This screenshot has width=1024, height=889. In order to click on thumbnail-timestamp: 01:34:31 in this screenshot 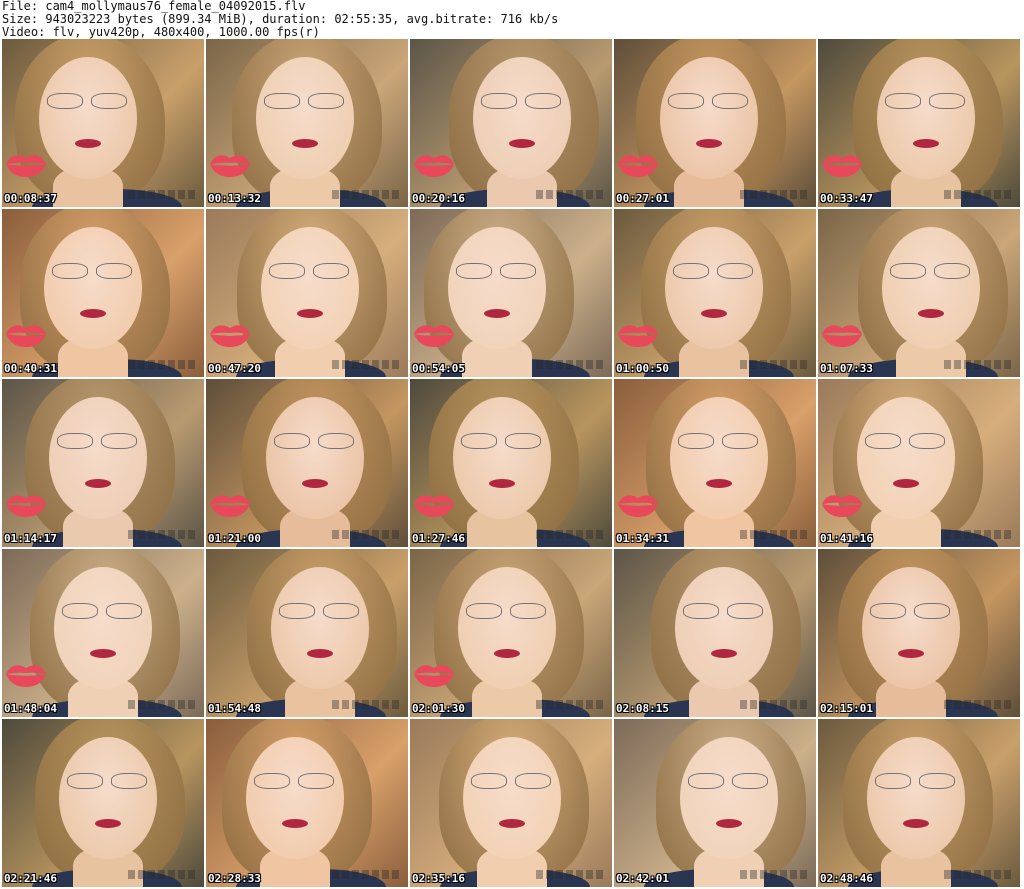, I will do `click(642, 538)`.